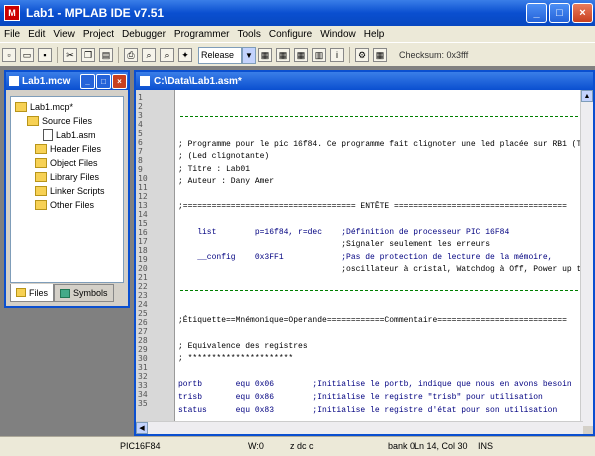 This screenshot has height=456, width=595. I want to click on line-number: 16, so click(143, 232).